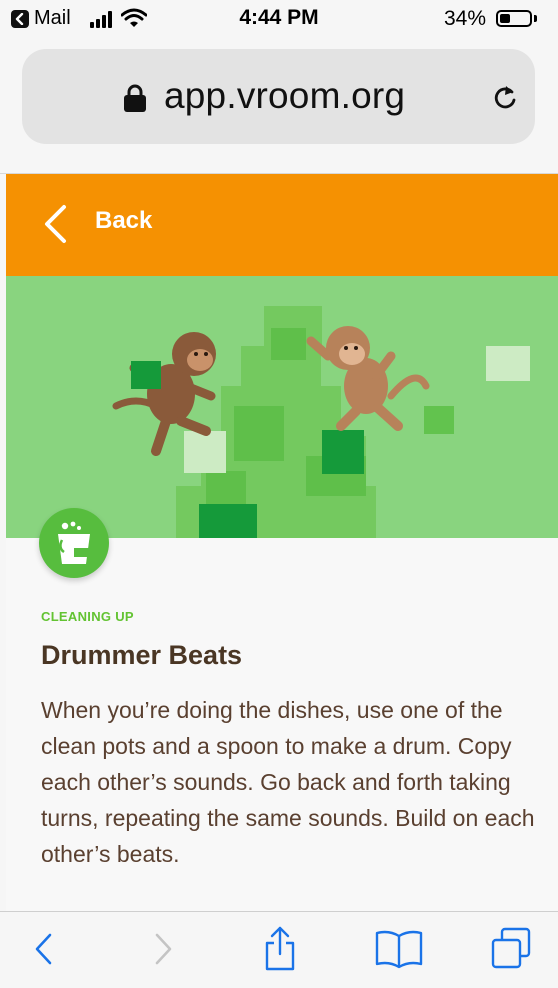  What do you see at coordinates (142, 655) in the screenshot?
I see `activity-title: Drummer Beats` at bounding box center [142, 655].